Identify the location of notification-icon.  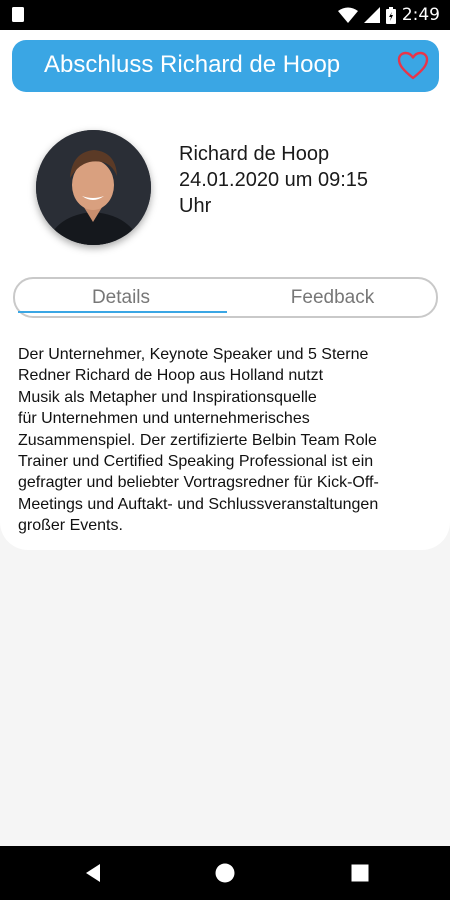
(18, 14).